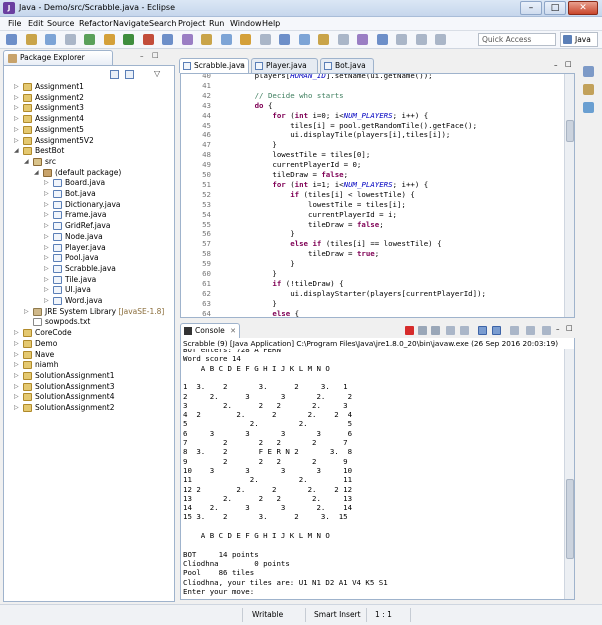 The image size is (602, 625). What do you see at coordinates (569, 474) in the screenshot?
I see `console-scrollbar` at bounding box center [569, 474].